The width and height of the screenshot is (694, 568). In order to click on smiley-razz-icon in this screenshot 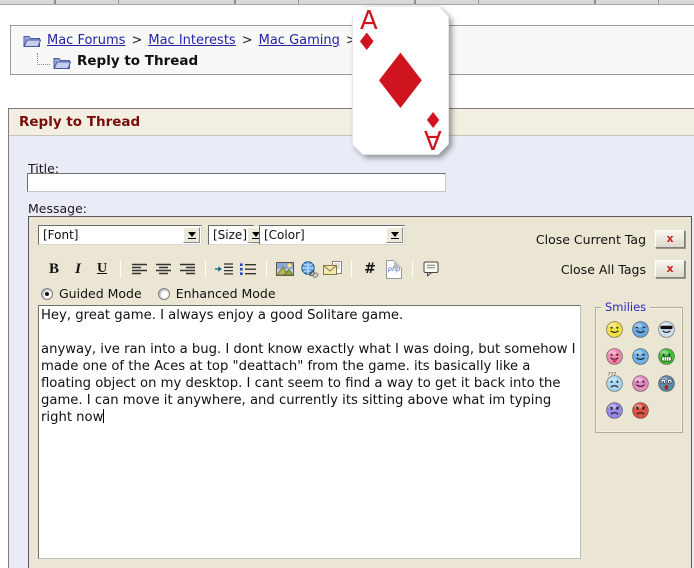, I will do `click(614, 356)`.